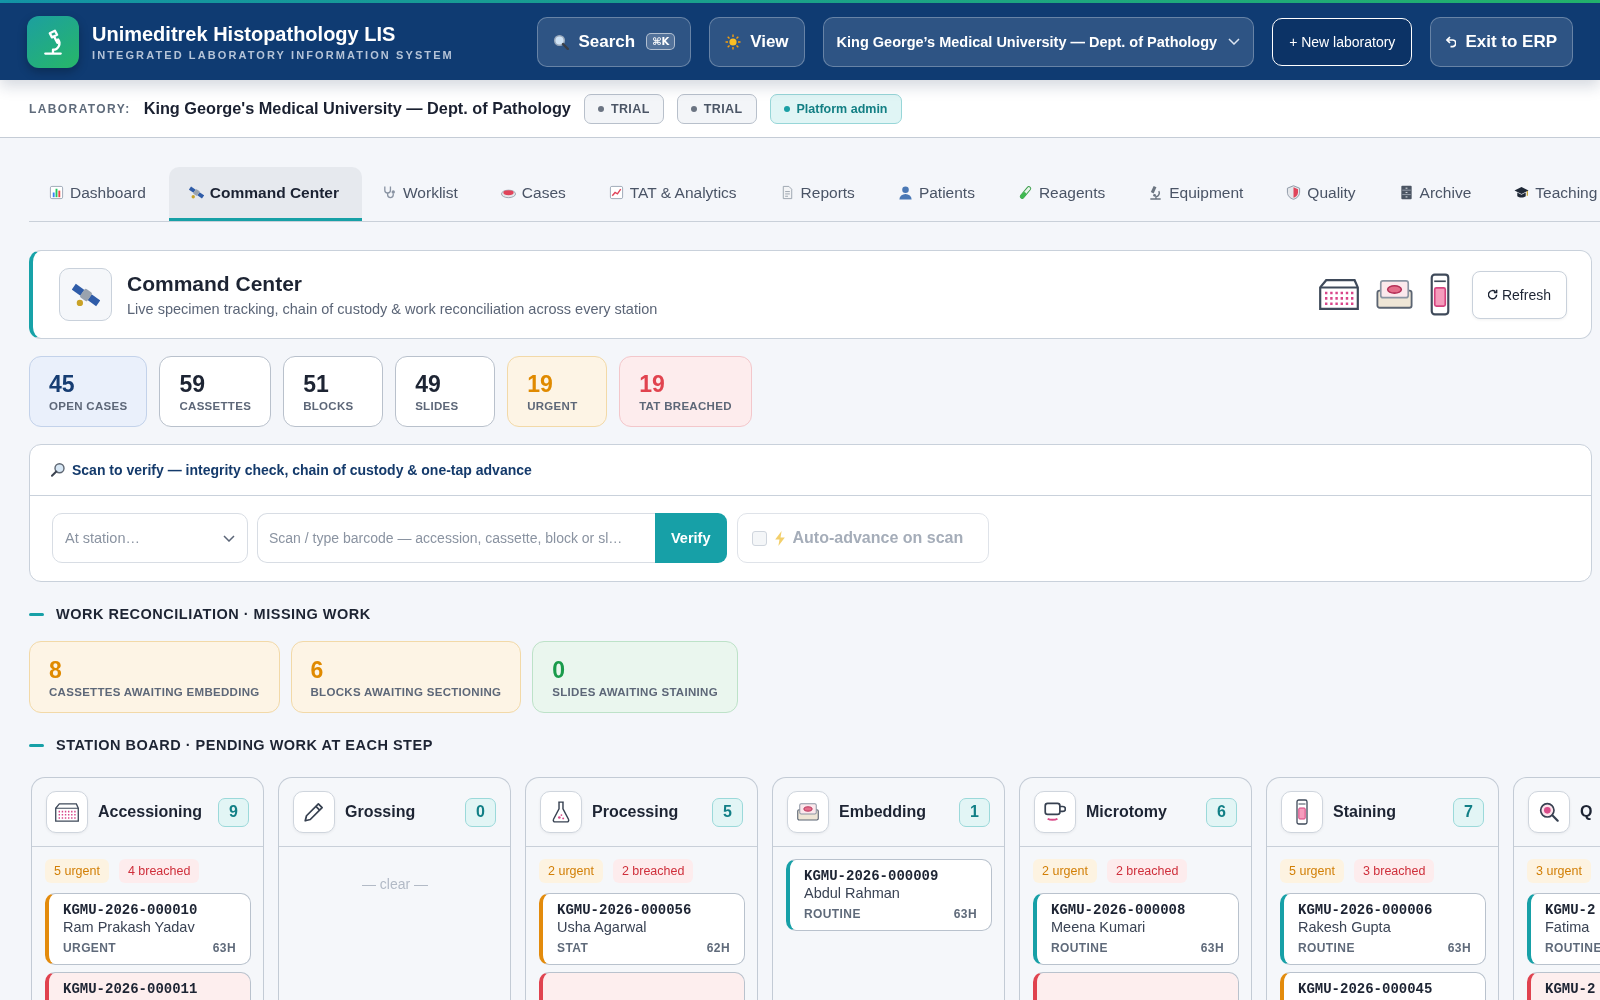 The height and width of the screenshot is (1000, 1600). What do you see at coordinates (818, 194) in the screenshot?
I see `nav-tab: Reports` at bounding box center [818, 194].